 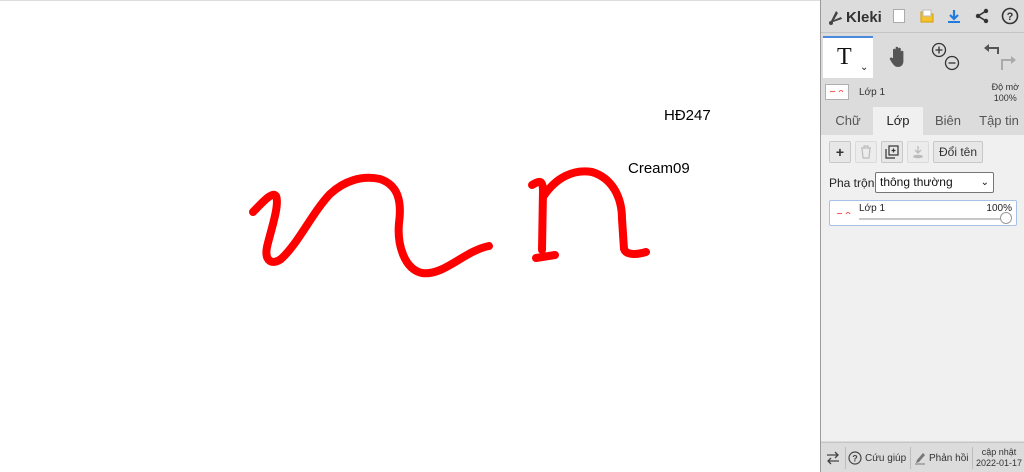 I want to click on duplicate-layer-button, so click(x=892, y=152).